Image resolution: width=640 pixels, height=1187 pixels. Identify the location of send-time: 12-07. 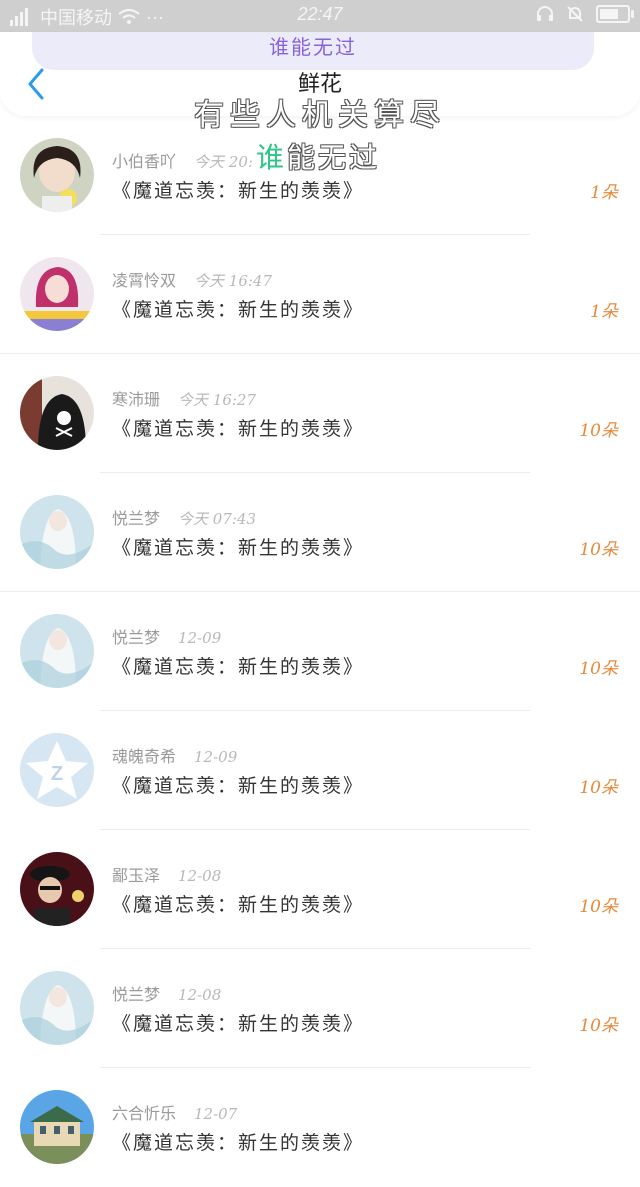
(216, 1114).